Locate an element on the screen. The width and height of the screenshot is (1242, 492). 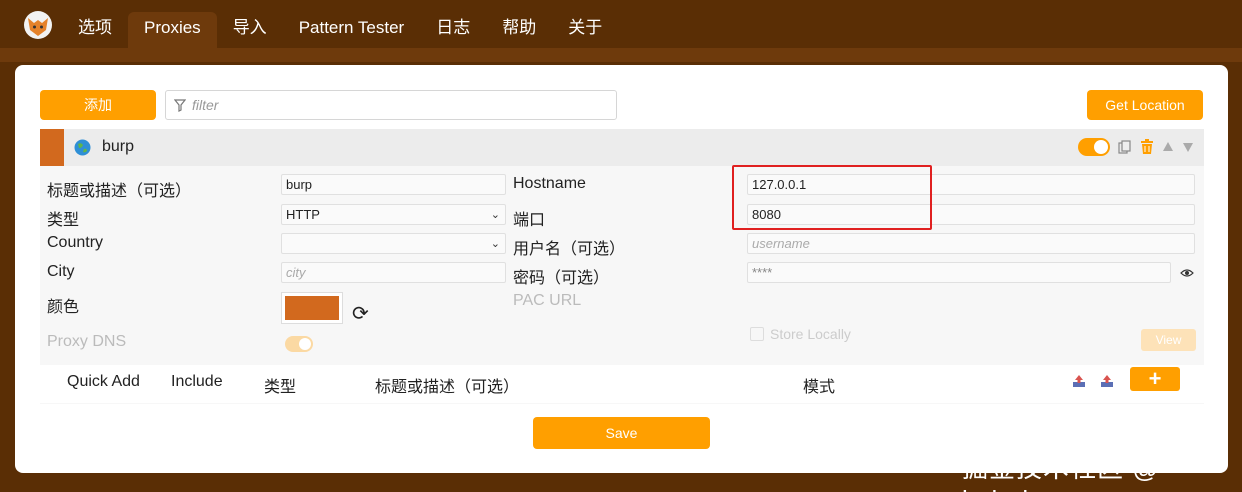
watermark: 掘金技术社区 @ bcbnb is located at coordinates (1061, 472).